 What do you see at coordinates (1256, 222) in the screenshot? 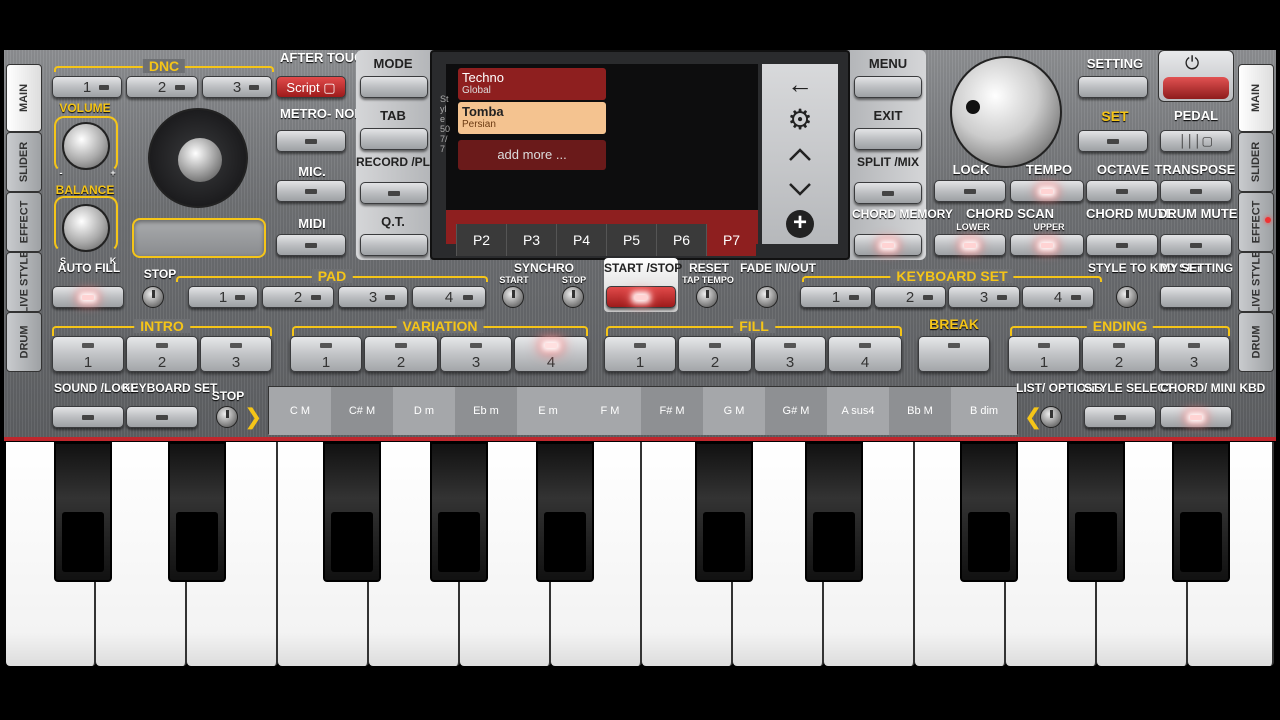
I see `side-tab-effect-right: EFFECT` at bounding box center [1256, 222].